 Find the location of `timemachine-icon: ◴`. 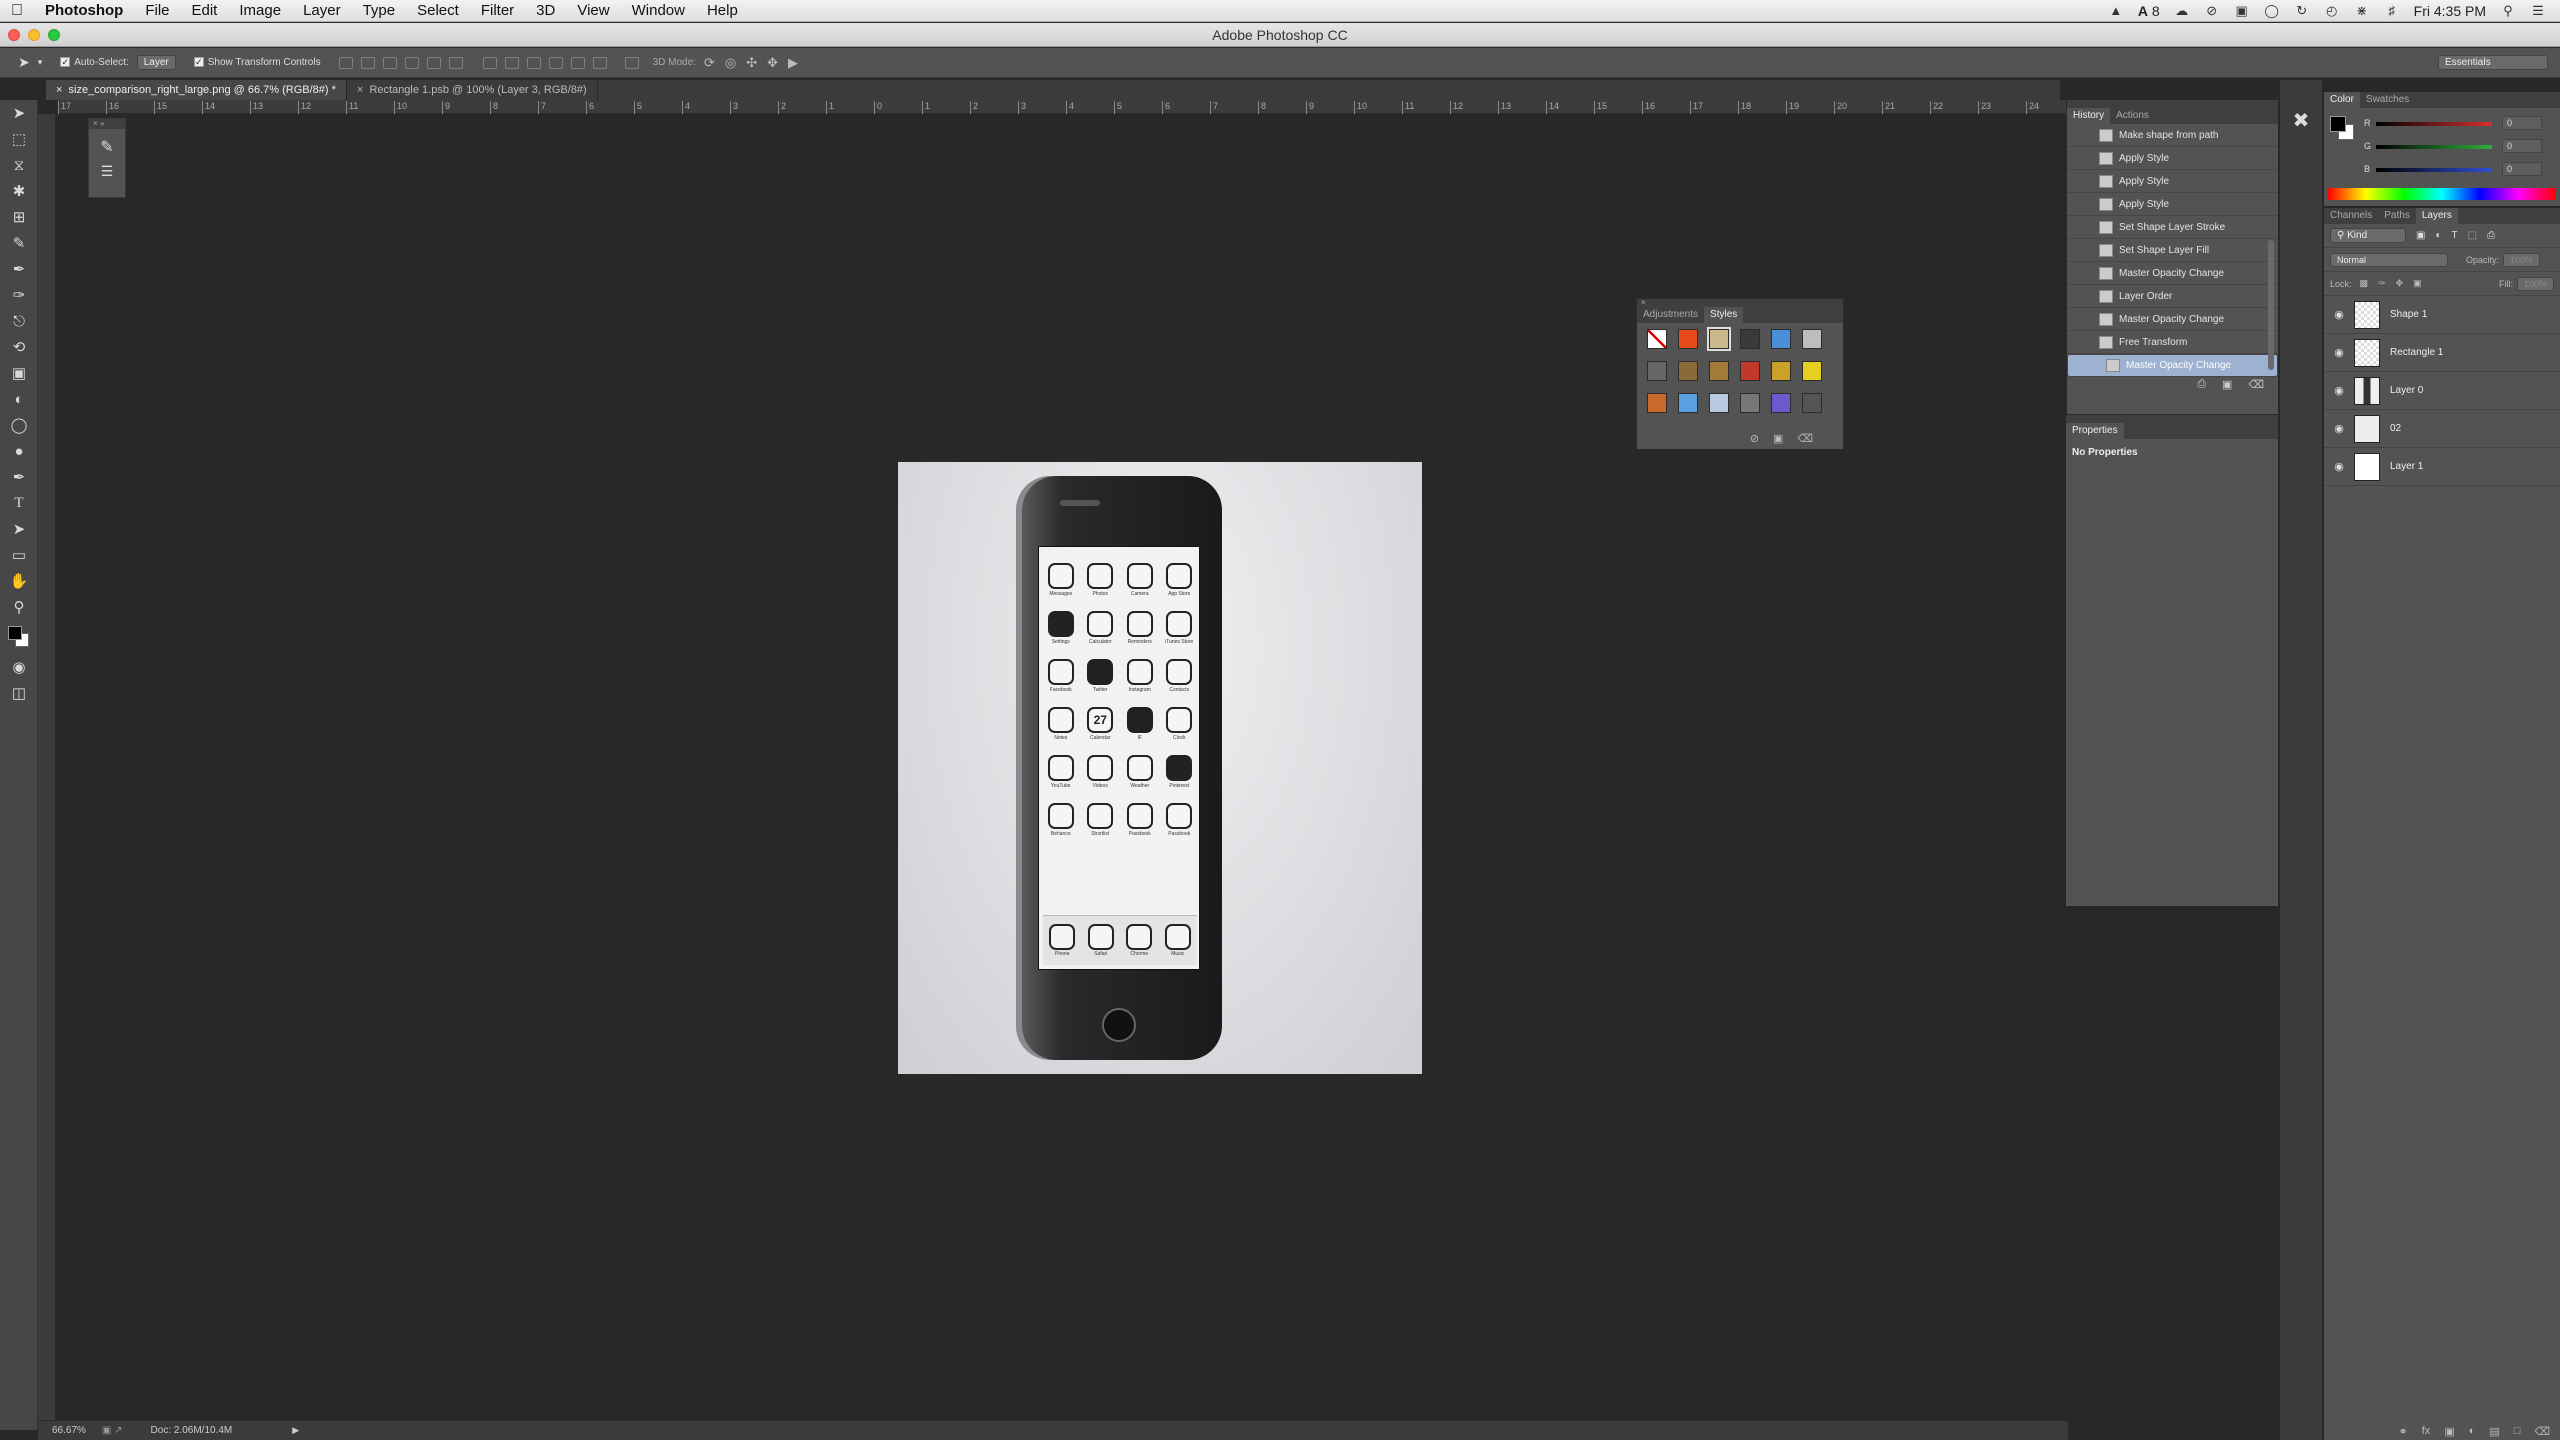

timemachine-icon: ◴ is located at coordinates (2332, 11).